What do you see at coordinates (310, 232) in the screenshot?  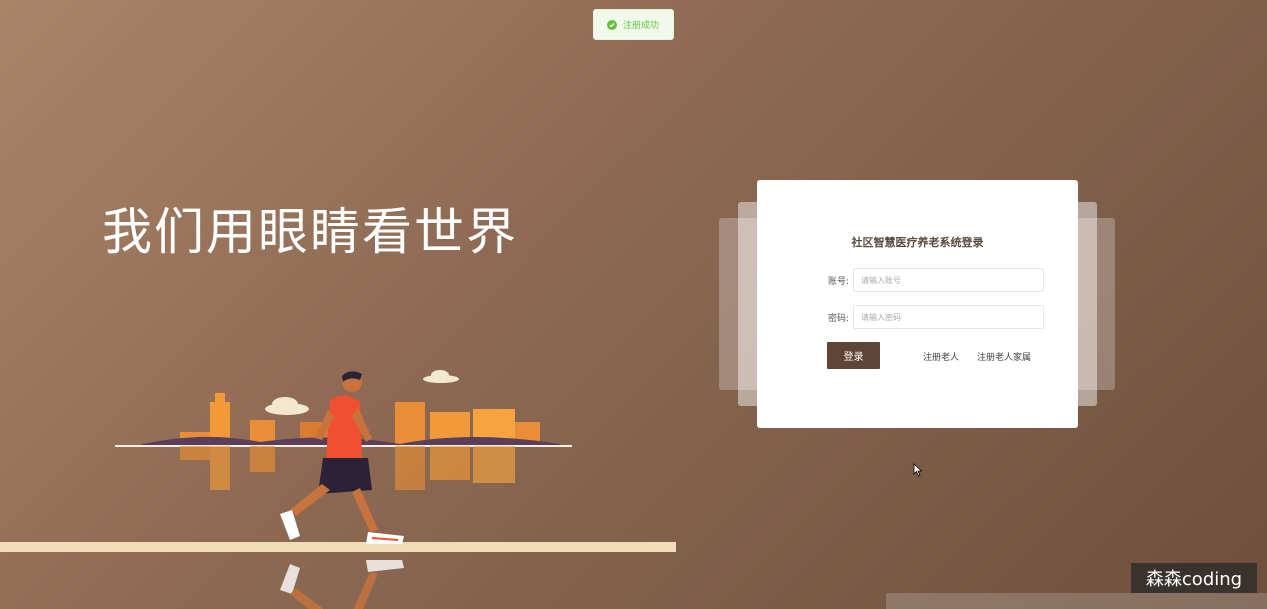 I see `hero-slogan: 我们用眼睛看世界` at bounding box center [310, 232].